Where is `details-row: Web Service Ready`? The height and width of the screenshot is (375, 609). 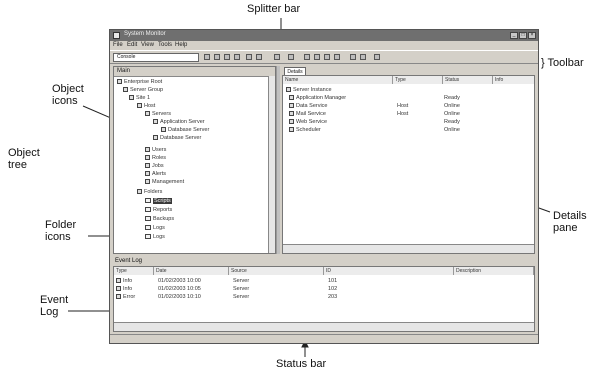 details-row: Web Service Ready is located at coordinates (374, 122).